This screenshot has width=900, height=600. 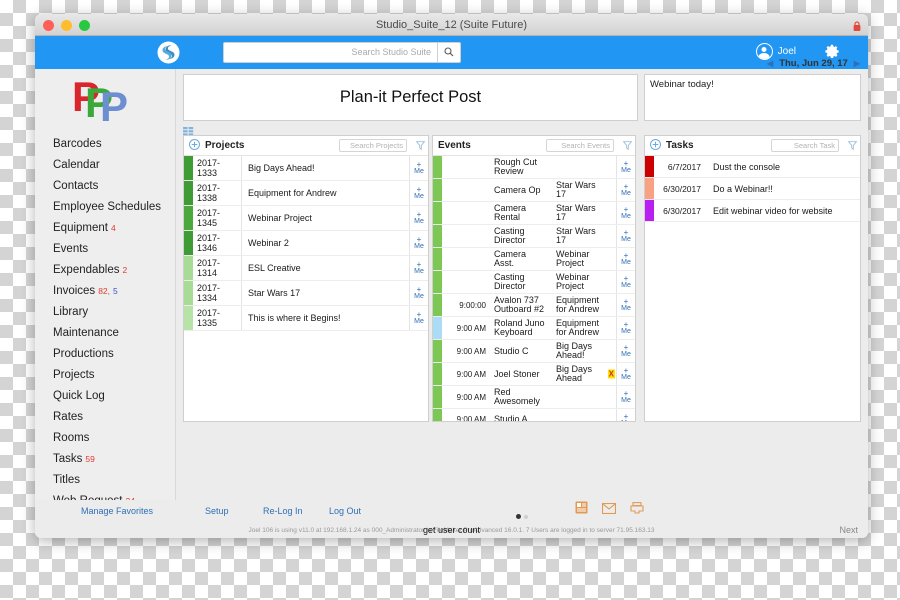 I want to click on table-row: 2017-1345 Webinar Project + Me, so click(x=306, y=218).